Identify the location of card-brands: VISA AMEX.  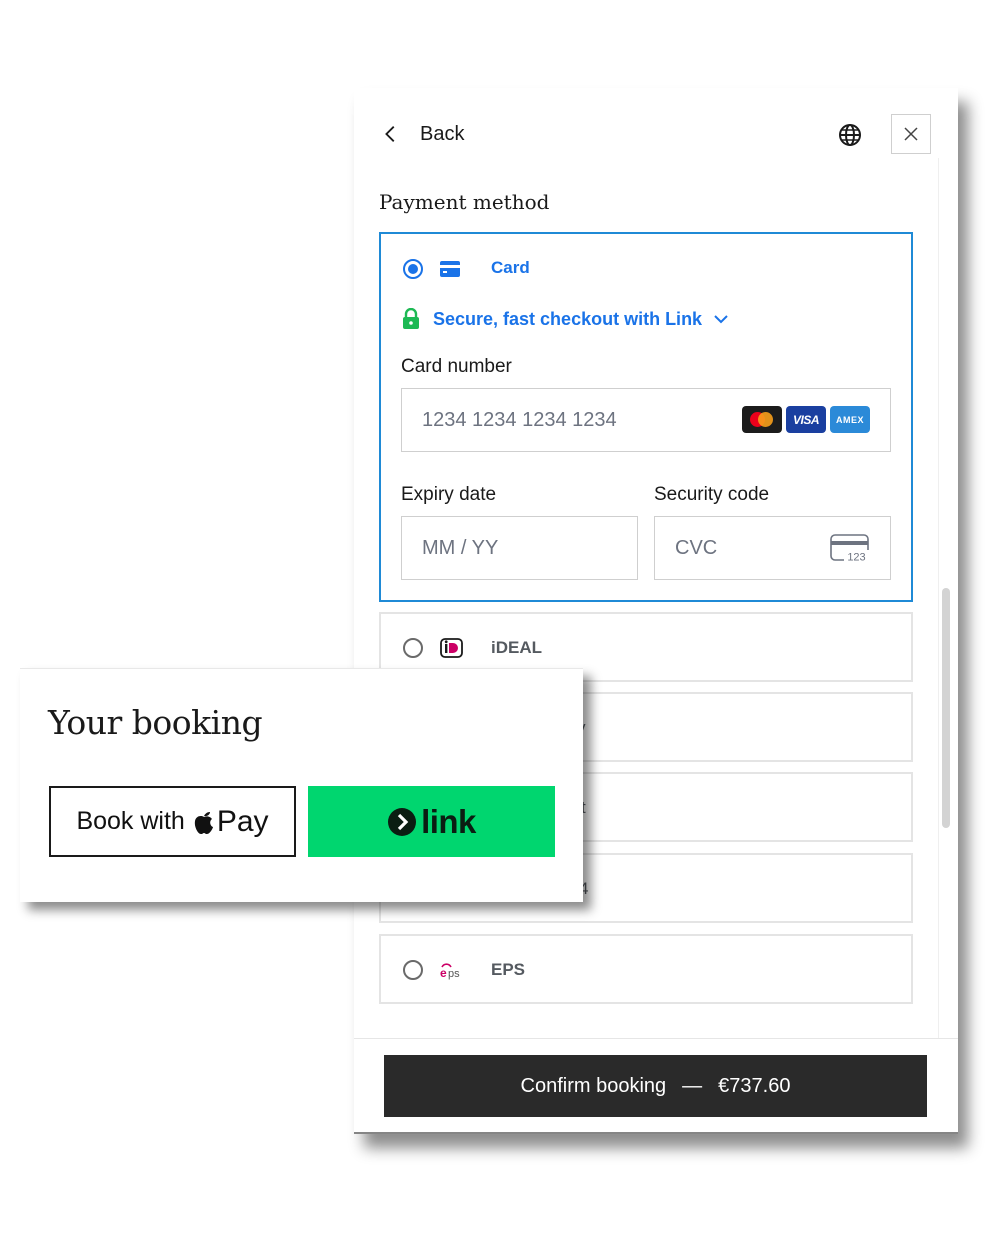
(806, 419).